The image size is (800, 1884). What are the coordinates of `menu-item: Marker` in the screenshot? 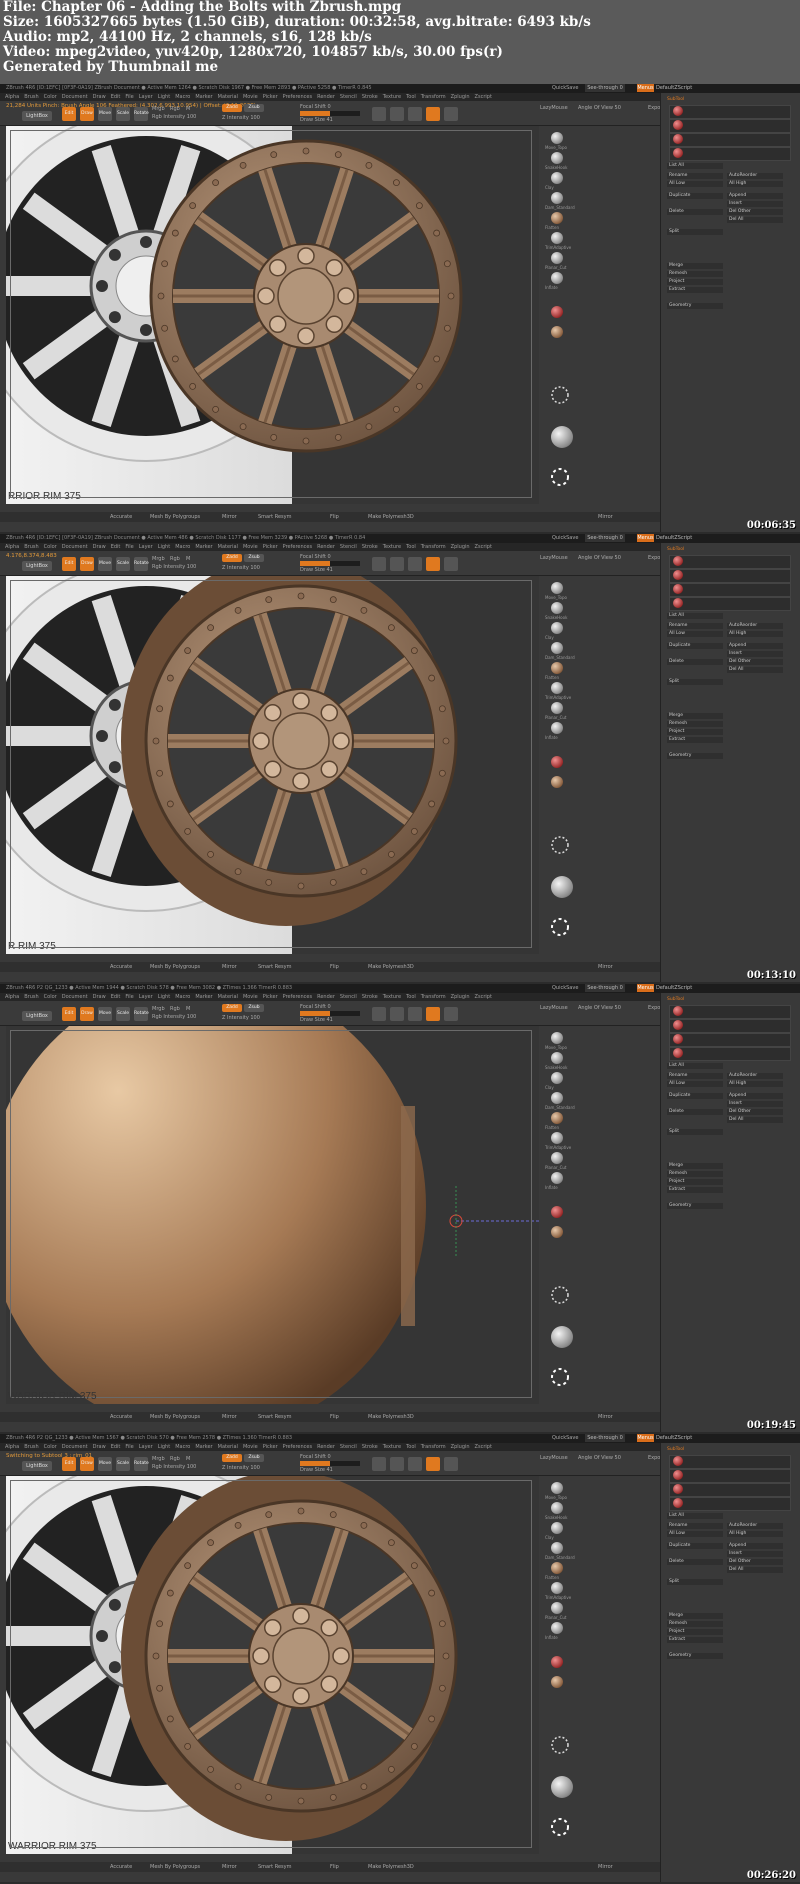 It's located at (203, 97).